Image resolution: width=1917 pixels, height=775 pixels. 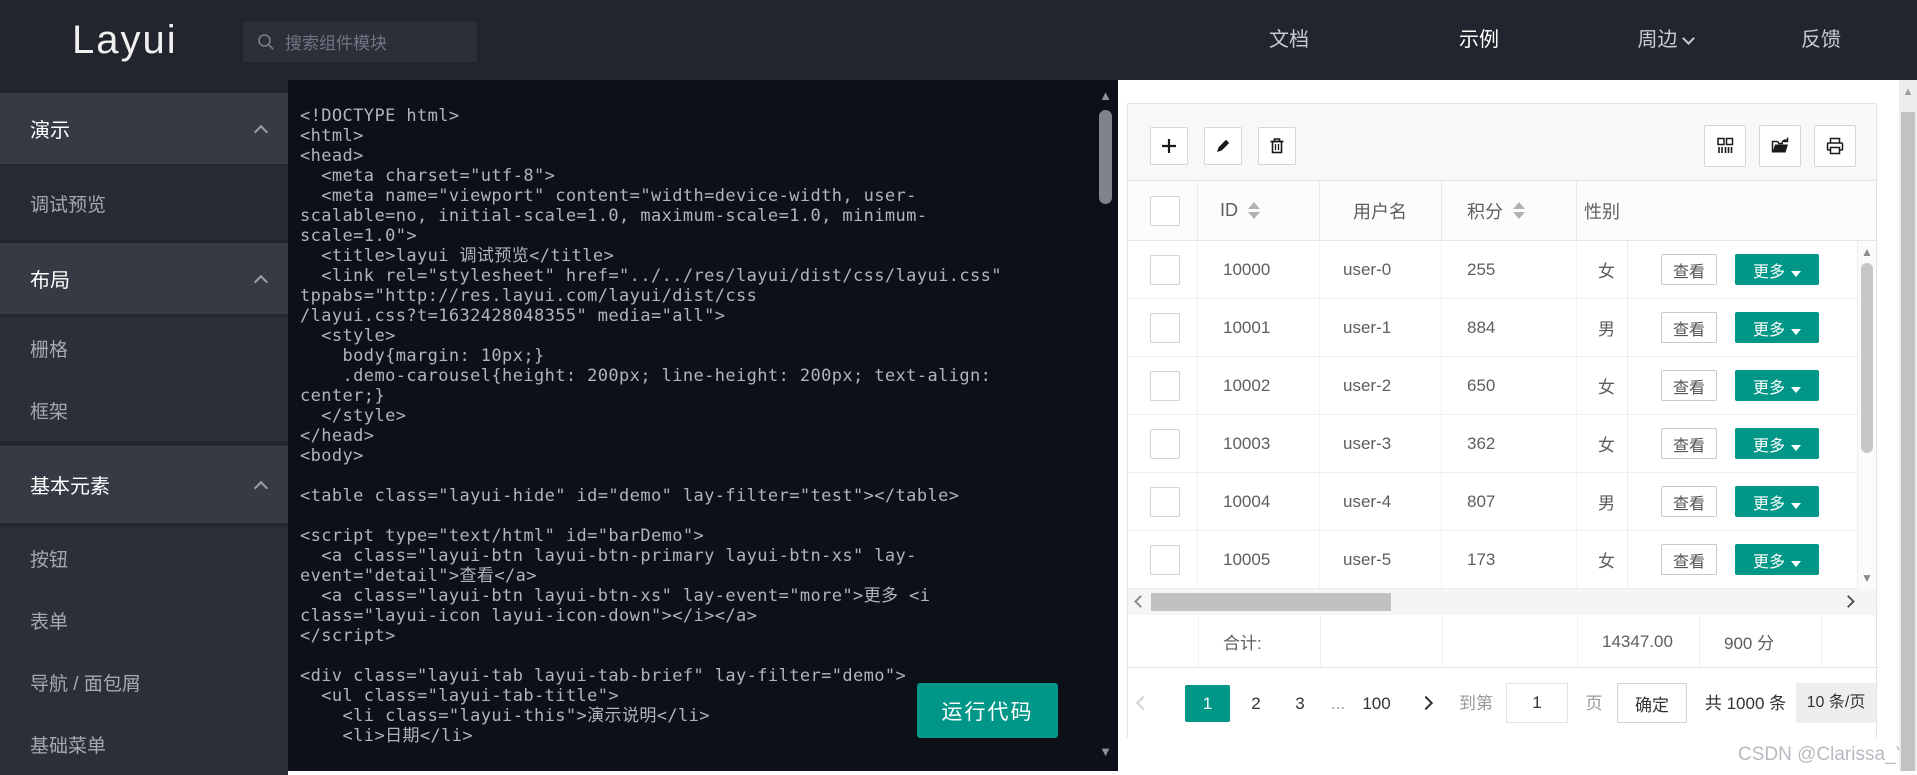 What do you see at coordinates (144, 203) in the screenshot?
I see `sidebar-item-debug-preview: 调试预览` at bounding box center [144, 203].